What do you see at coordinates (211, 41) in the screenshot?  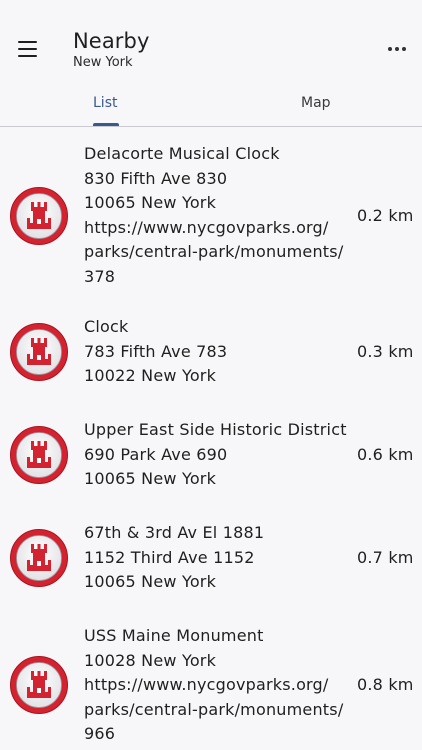 I see `app-header: Nearby New York` at bounding box center [211, 41].